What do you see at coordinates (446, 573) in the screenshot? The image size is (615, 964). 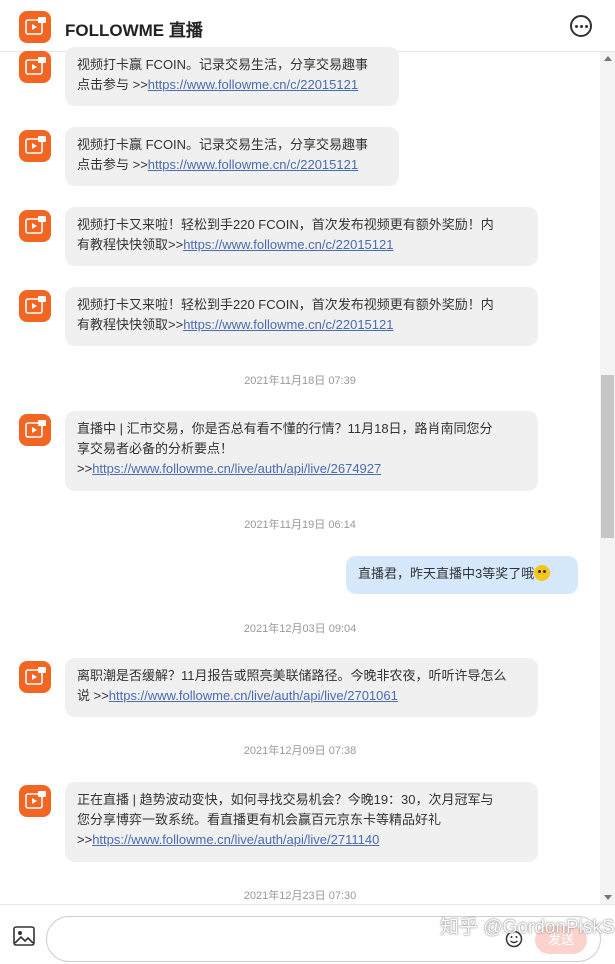 I see `message-text: 直播君，昨天直播中3等奖了哦` at bounding box center [446, 573].